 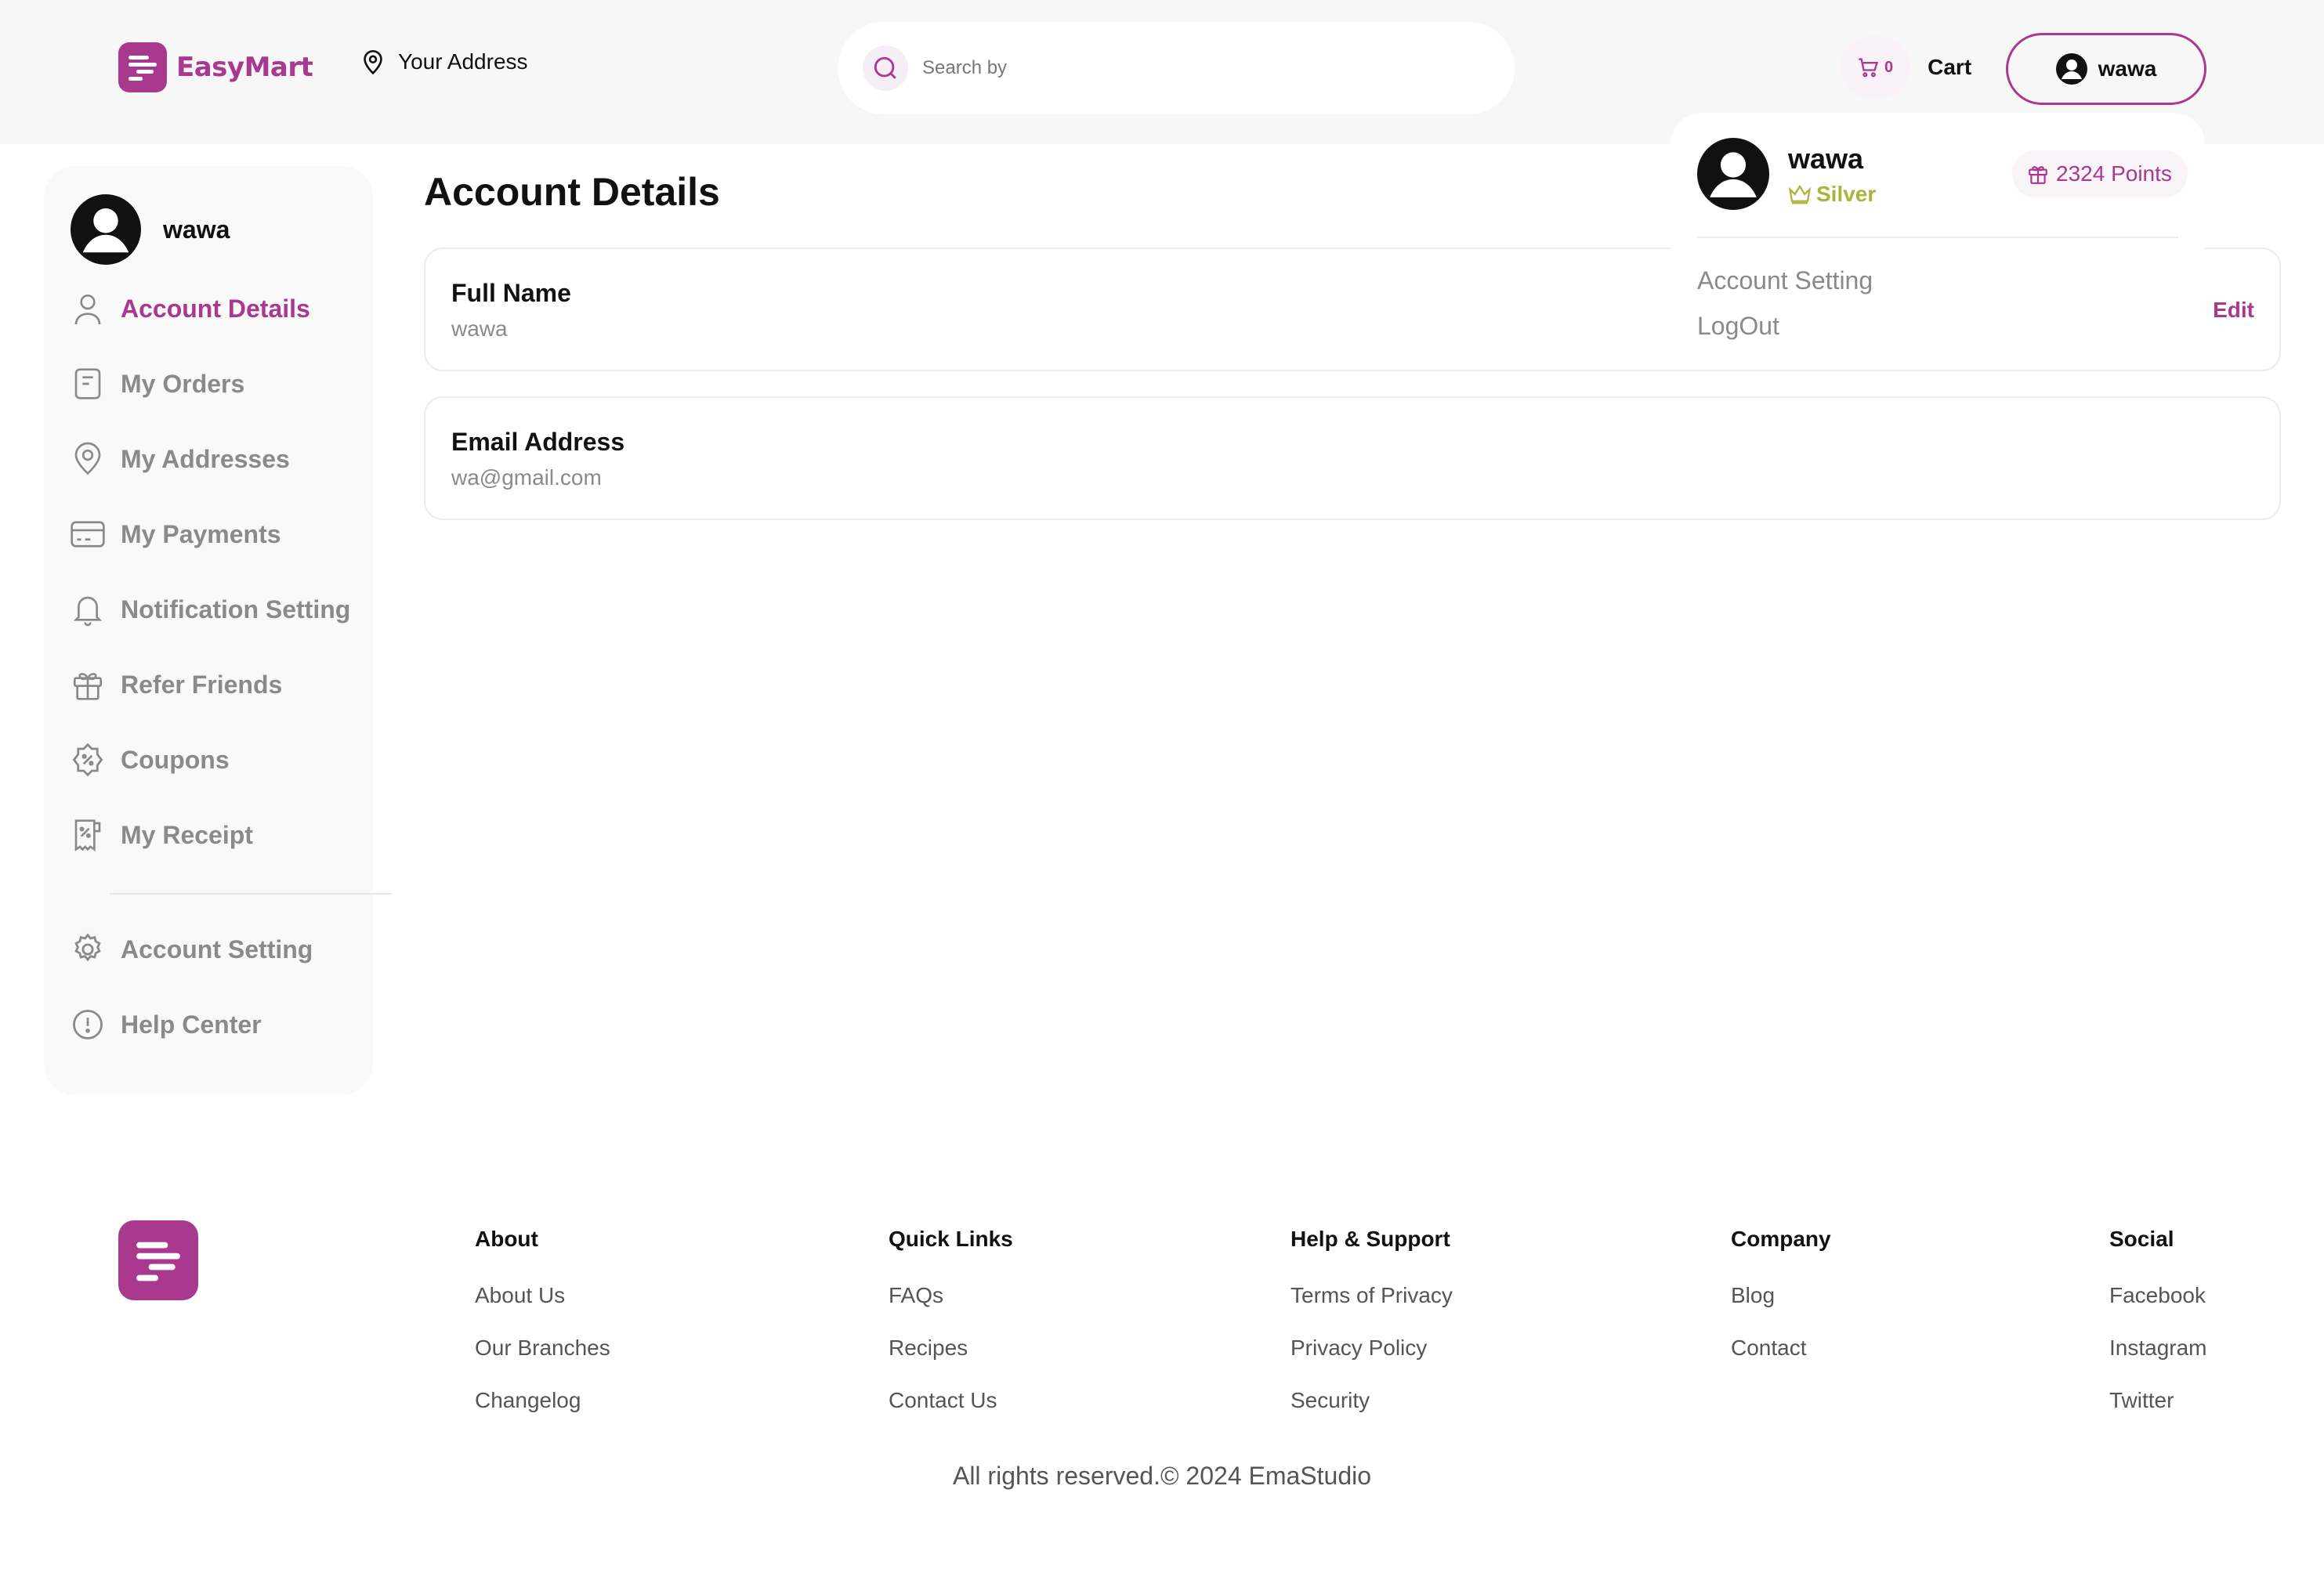 What do you see at coordinates (2158, 1333) in the screenshot?
I see `footer-column-social: Social Facebook Instagram Twitter` at bounding box center [2158, 1333].